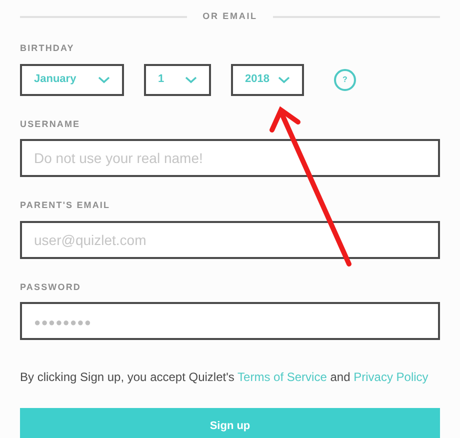 The height and width of the screenshot is (438, 460). What do you see at coordinates (345, 79) in the screenshot?
I see `help-button: ?` at bounding box center [345, 79].